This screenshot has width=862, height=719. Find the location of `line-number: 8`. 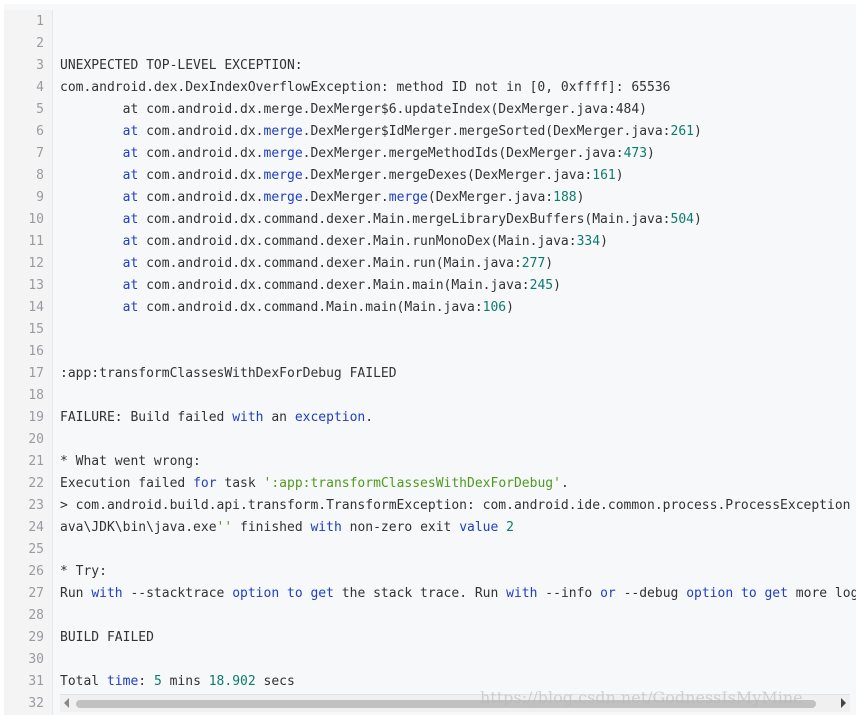

line-number: 8 is located at coordinates (40, 175).